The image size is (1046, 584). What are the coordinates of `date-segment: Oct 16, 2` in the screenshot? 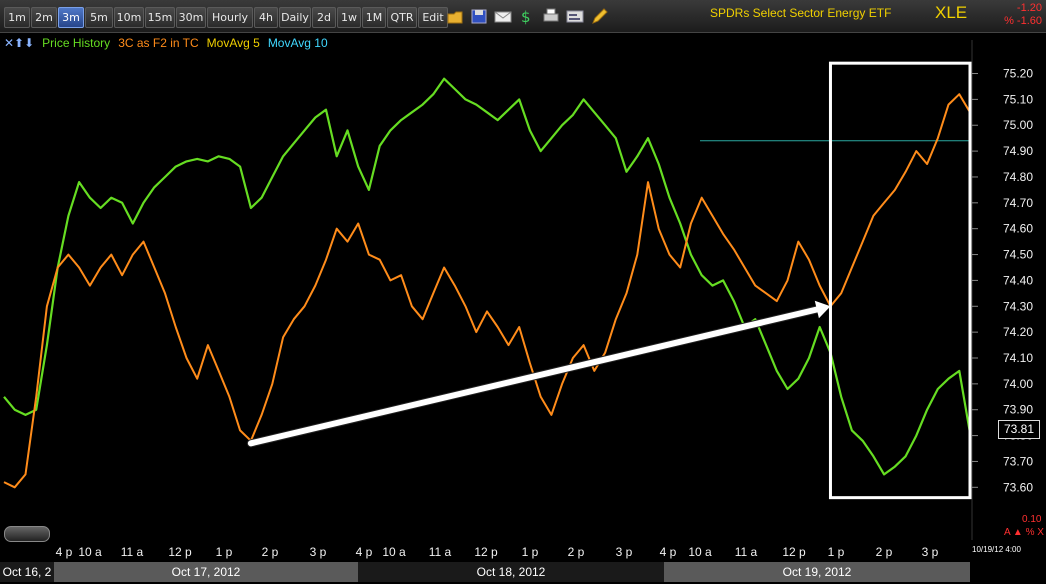 It's located at (27, 572).